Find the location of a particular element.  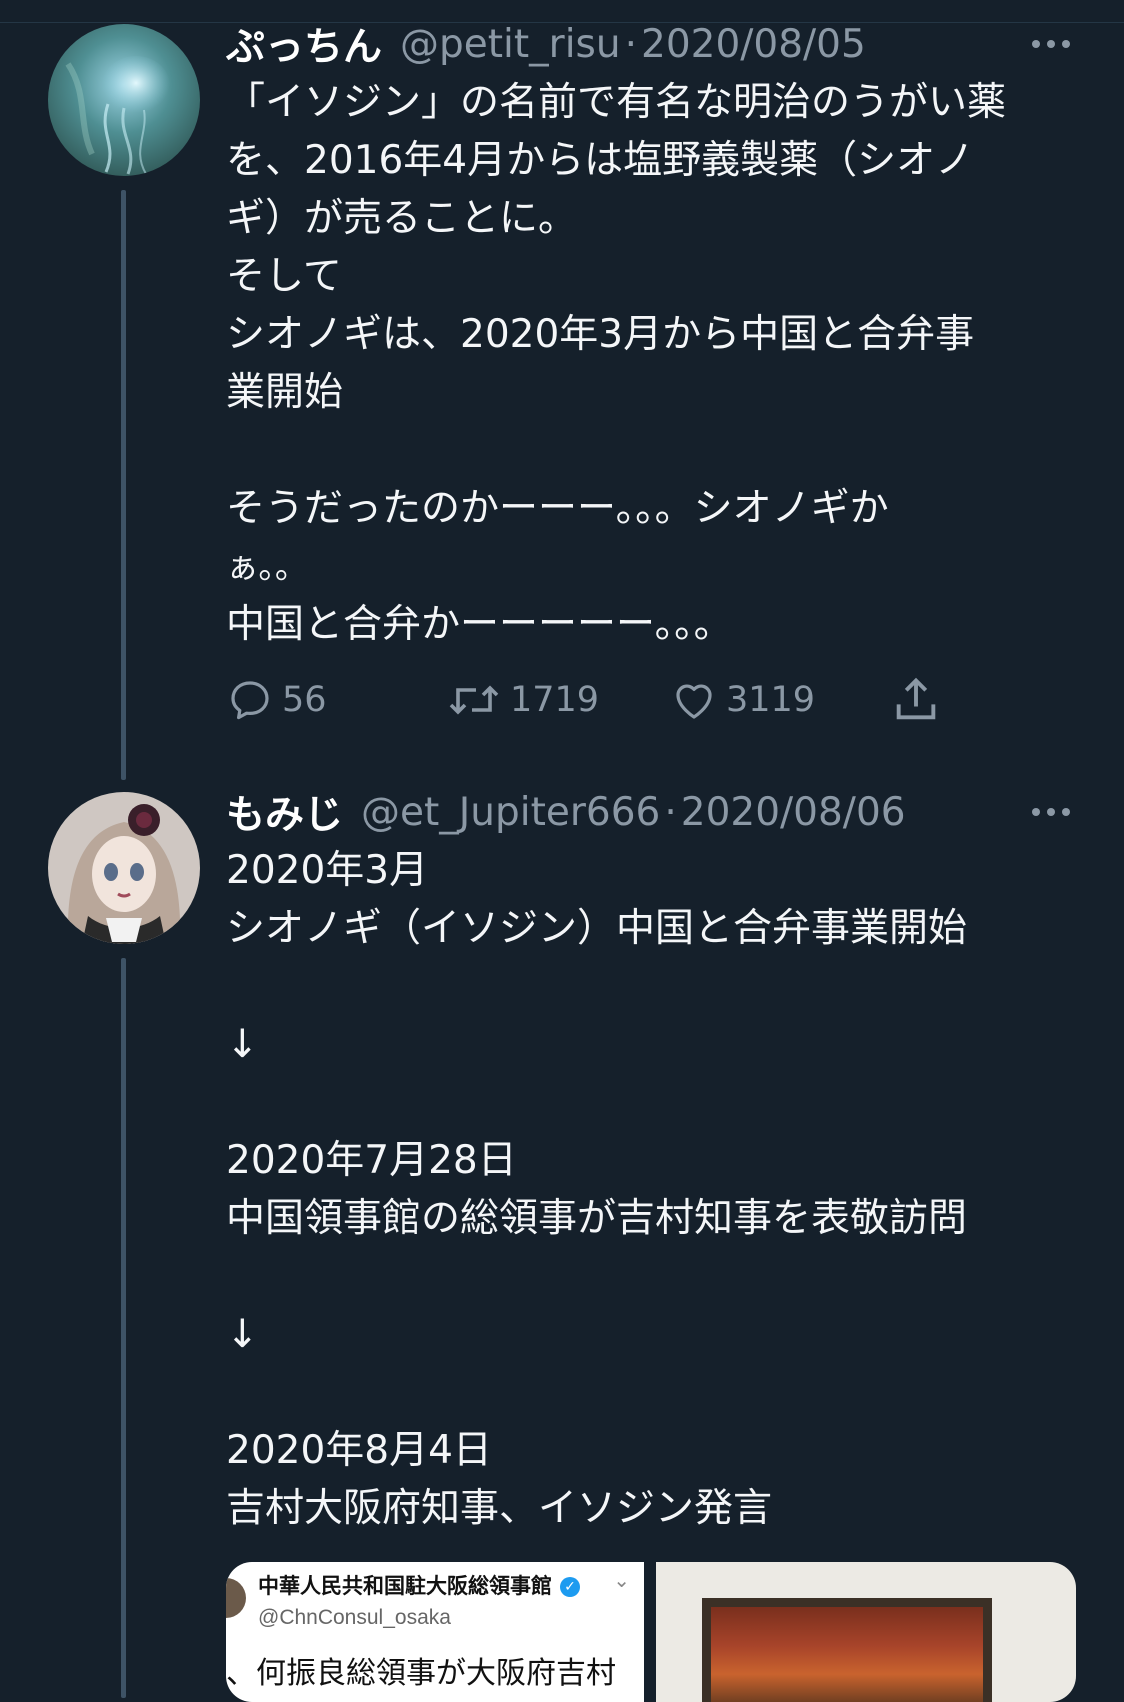

reply-icon is located at coordinates (250, 700).